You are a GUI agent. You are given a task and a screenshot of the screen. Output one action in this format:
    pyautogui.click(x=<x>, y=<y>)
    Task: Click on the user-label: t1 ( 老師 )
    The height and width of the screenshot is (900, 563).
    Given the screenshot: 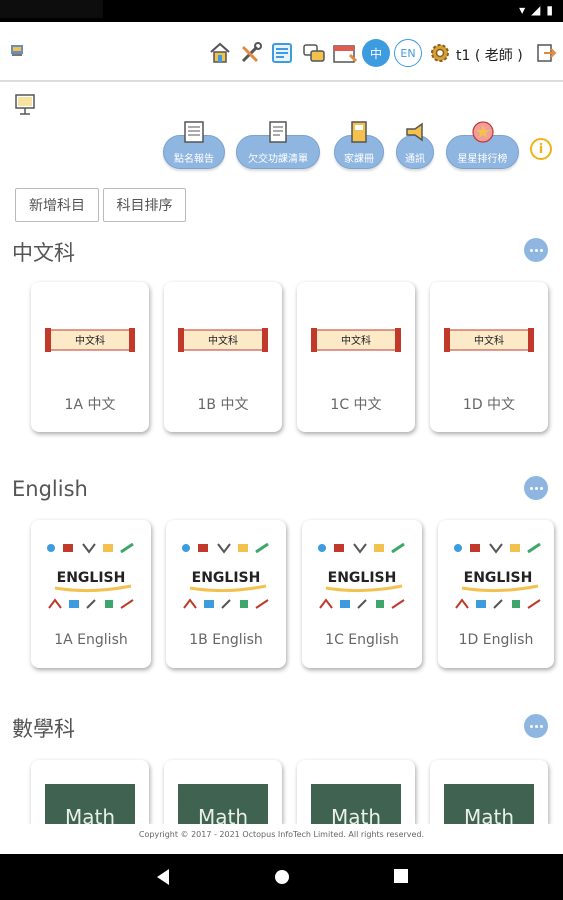 What is the action you would take?
    pyautogui.click(x=489, y=56)
    